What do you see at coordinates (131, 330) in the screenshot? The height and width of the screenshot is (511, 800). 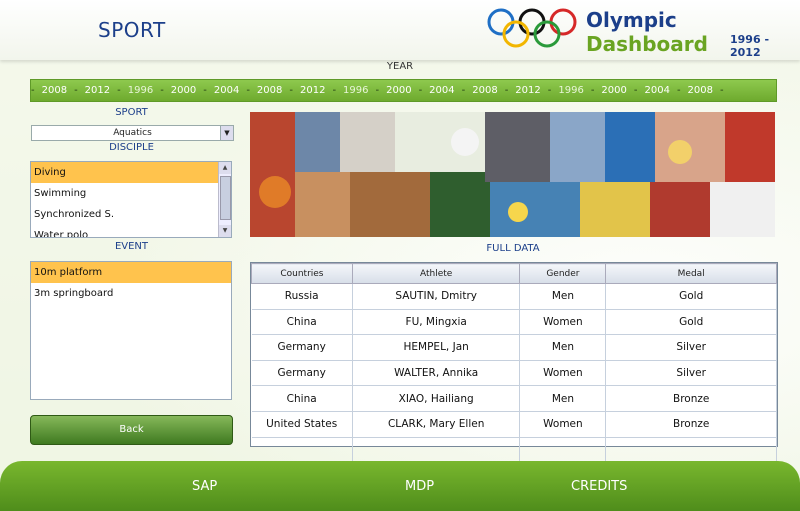 I see `event-list: 10m platform 3m springboard` at bounding box center [131, 330].